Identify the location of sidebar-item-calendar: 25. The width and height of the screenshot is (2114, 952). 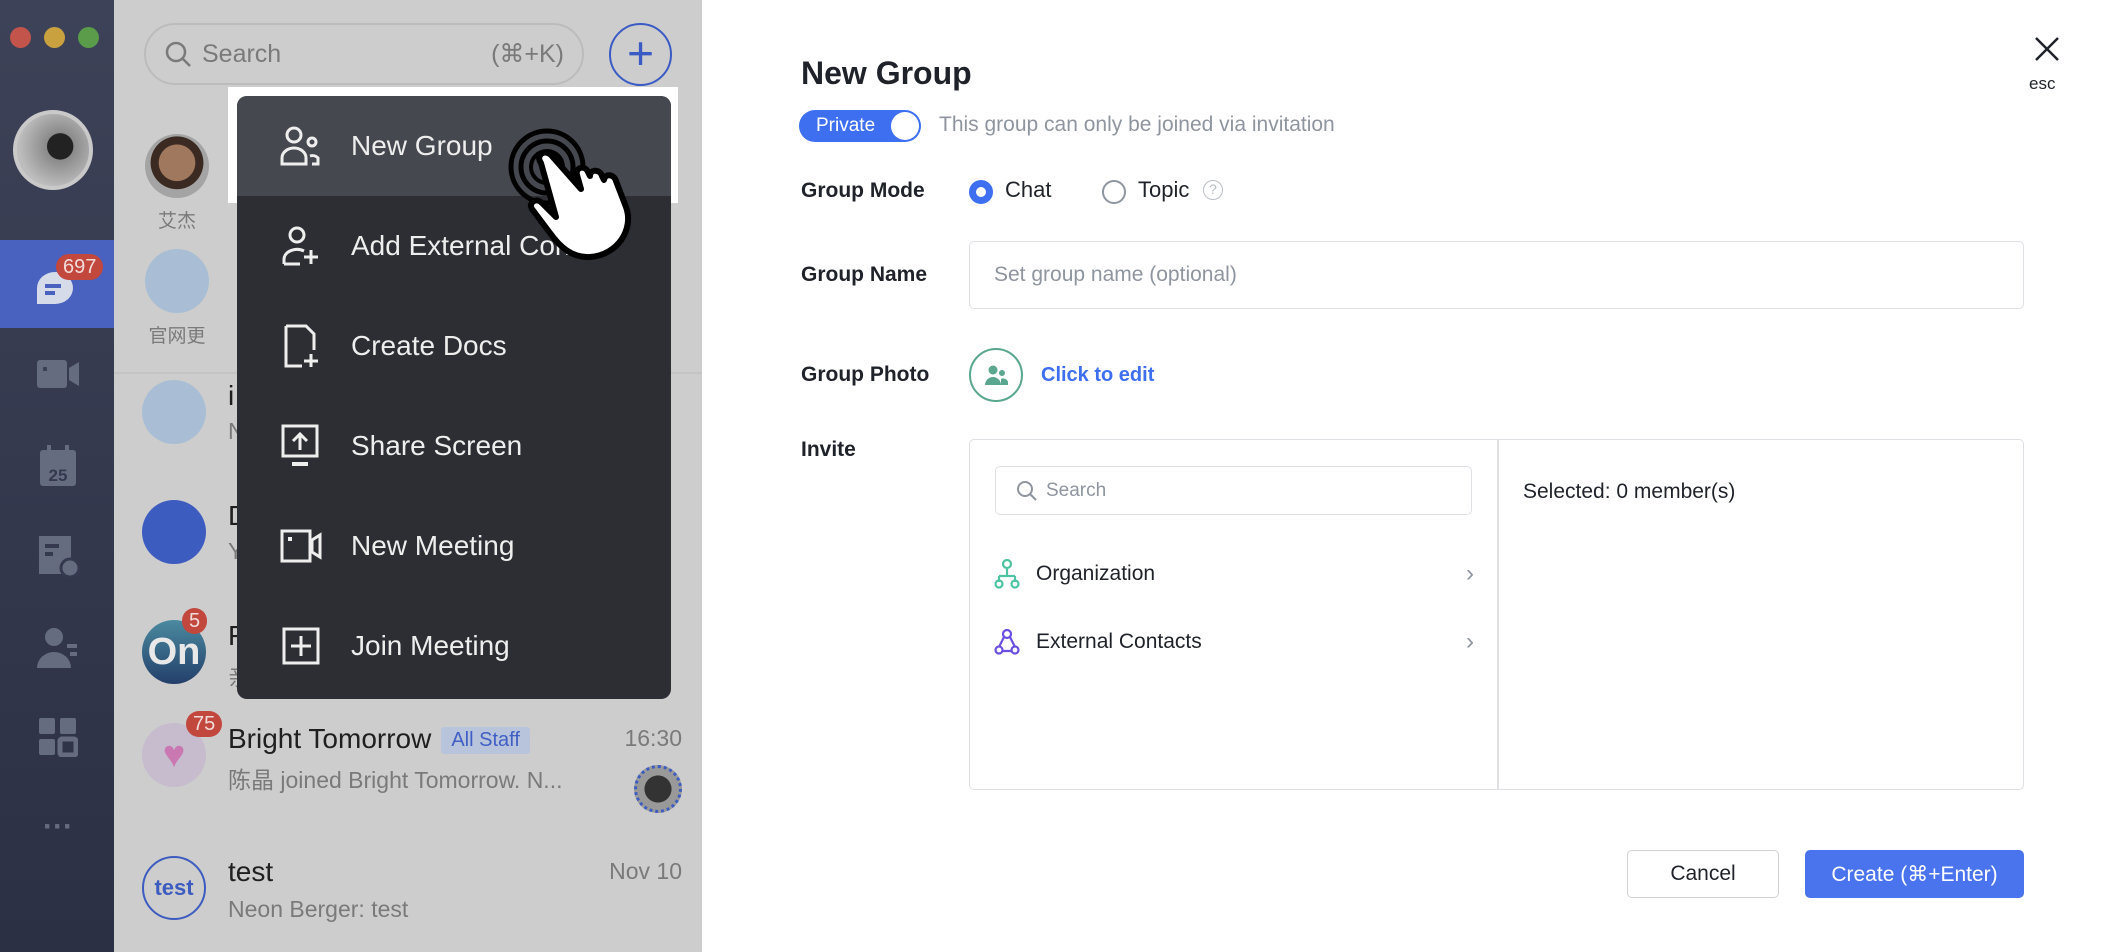
(58, 466).